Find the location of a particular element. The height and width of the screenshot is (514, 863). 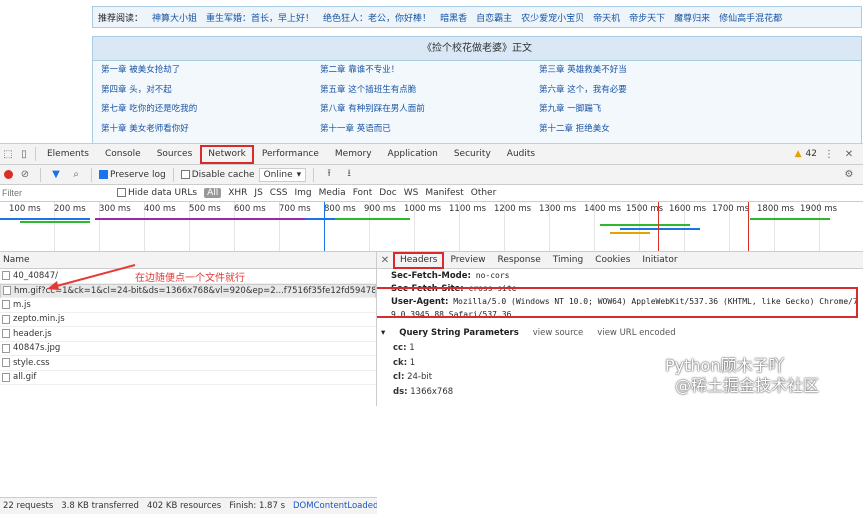

chapter-link: 第二章 靠谁不专业！ is located at coordinates (429, 71).